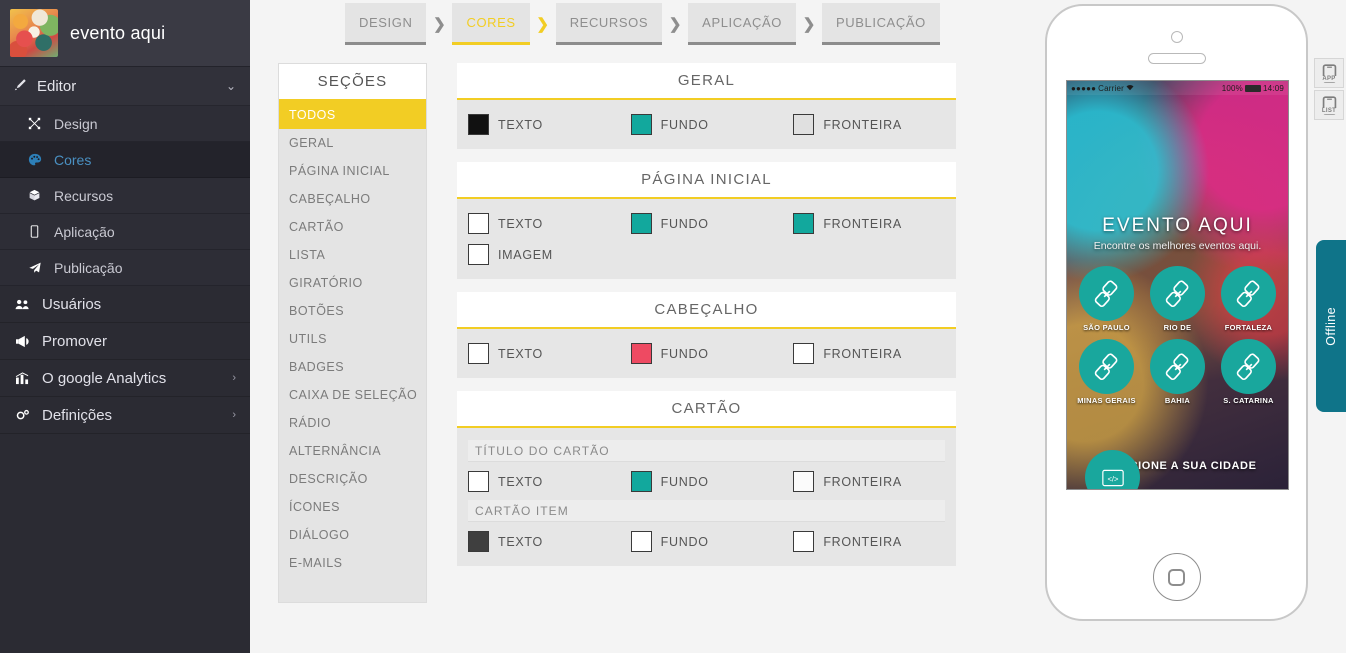 Image resolution: width=1346 pixels, height=653 pixels. Describe the element at coordinates (881, 24) in the screenshot. I see `step-publicacao: PUBLICAÇÃO` at that location.